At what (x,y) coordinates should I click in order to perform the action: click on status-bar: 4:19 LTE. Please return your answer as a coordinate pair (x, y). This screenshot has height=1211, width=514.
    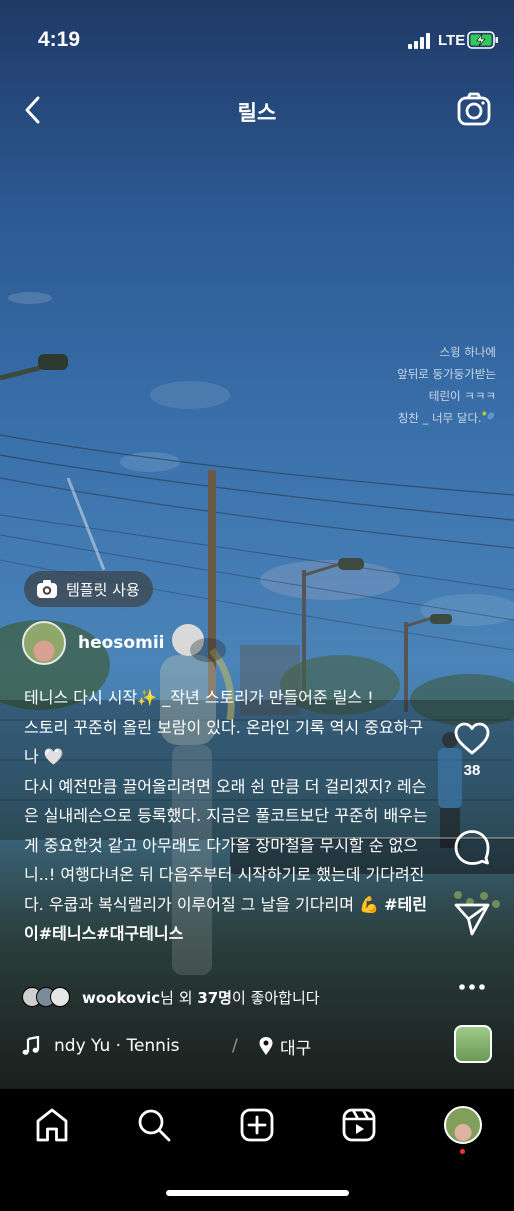
    Looking at the image, I should click on (257, 41).